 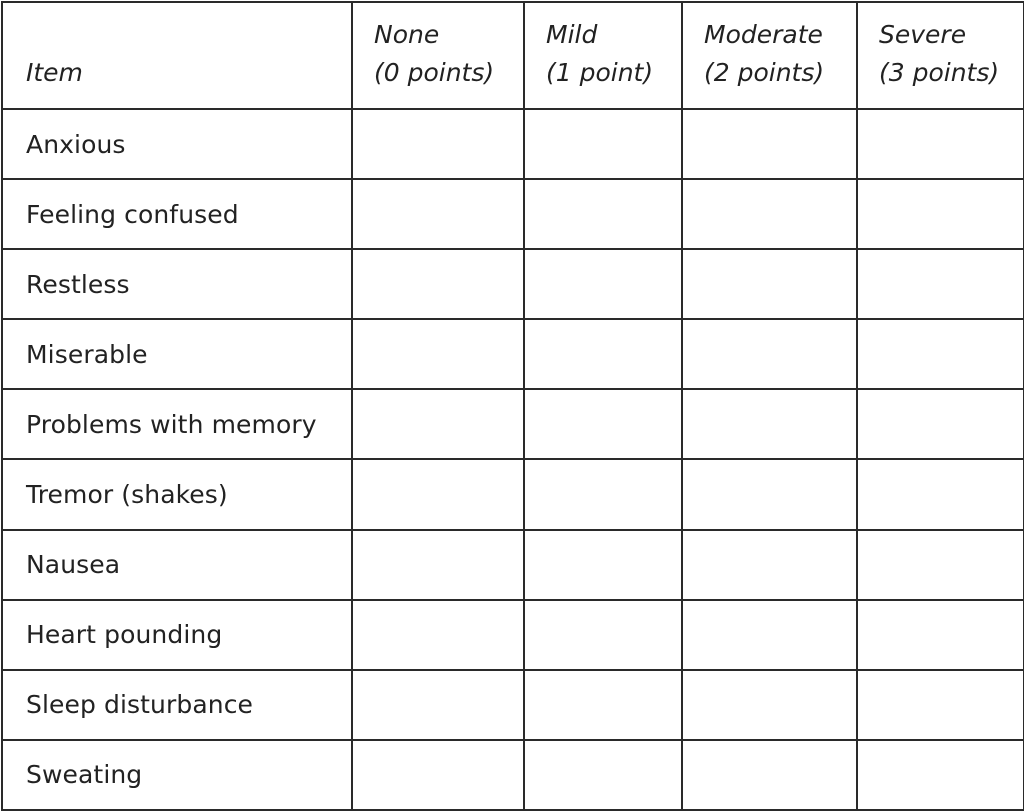 I want to click on header-points: (3 points), so click(x=939, y=72).